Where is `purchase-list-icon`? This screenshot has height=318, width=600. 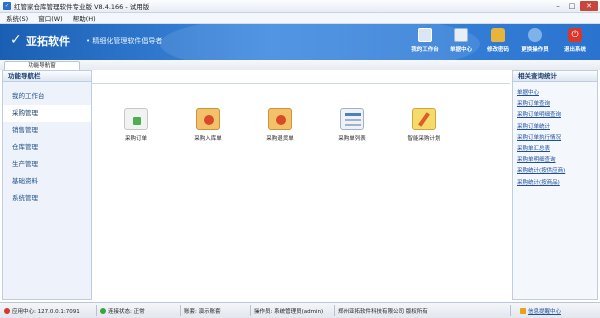 purchase-list-icon is located at coordinates (352, 119).